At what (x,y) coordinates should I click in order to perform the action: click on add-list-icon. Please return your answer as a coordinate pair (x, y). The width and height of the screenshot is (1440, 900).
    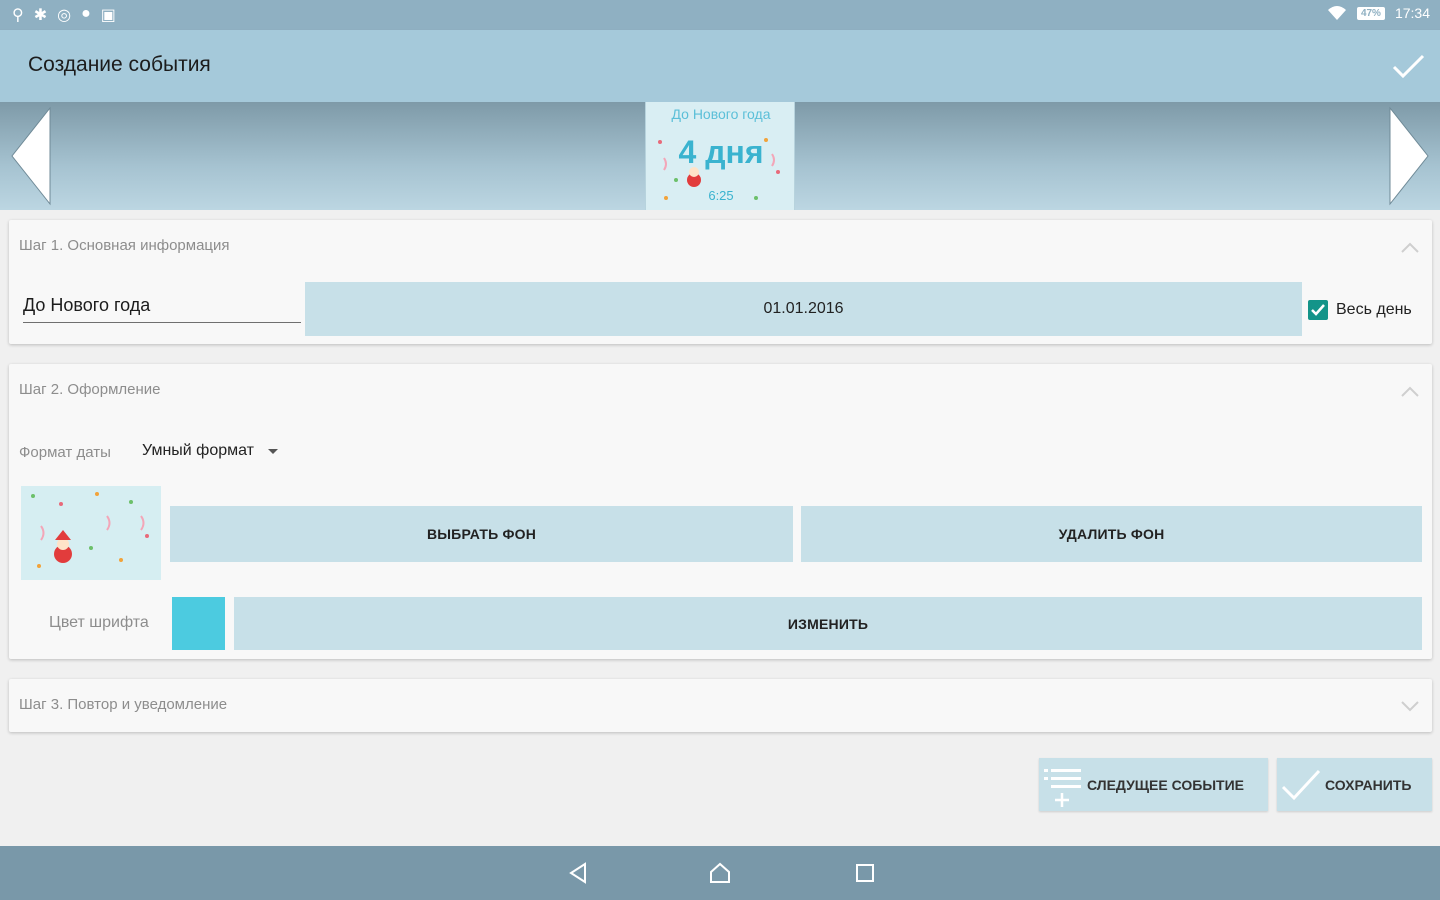
    Looking at the image, I should click on (1063, 784).